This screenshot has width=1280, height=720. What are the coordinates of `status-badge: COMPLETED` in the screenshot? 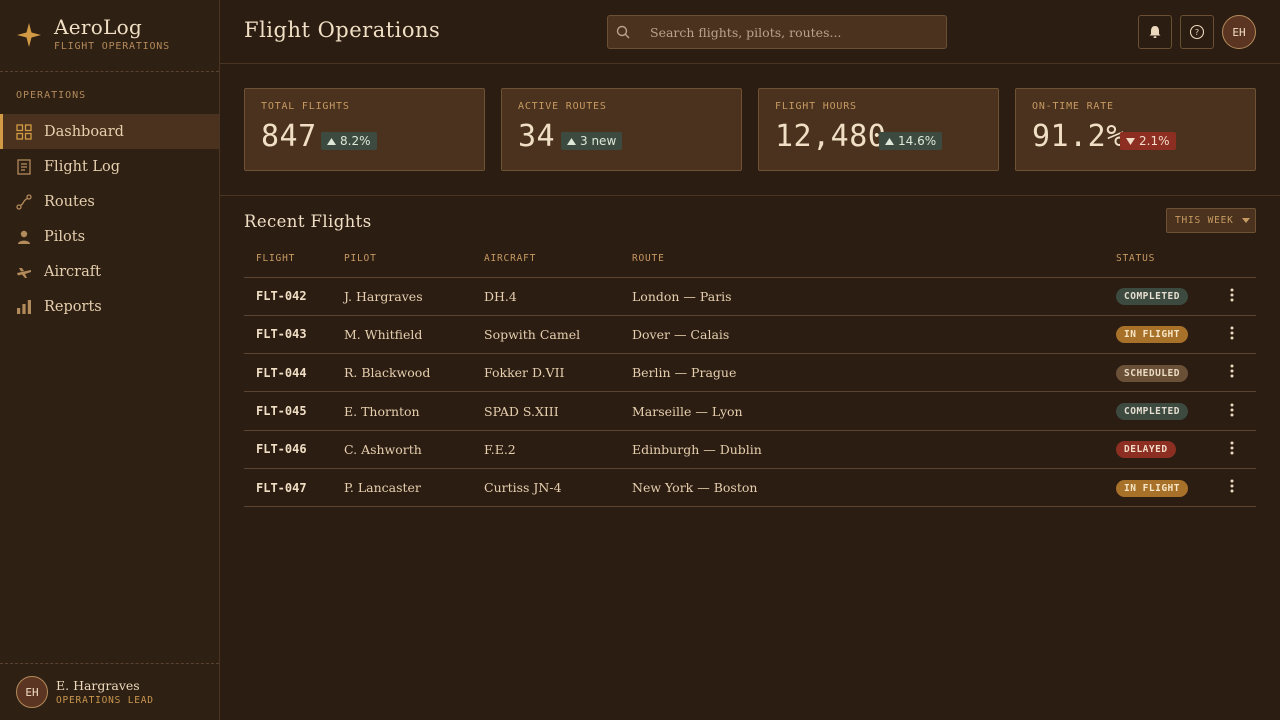 It's located at (1152, 297).